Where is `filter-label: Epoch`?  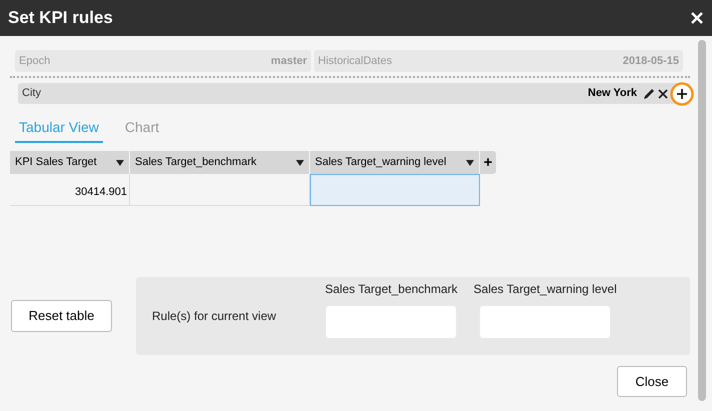
filter-label: Epoch is located at coordinates (34, 61).